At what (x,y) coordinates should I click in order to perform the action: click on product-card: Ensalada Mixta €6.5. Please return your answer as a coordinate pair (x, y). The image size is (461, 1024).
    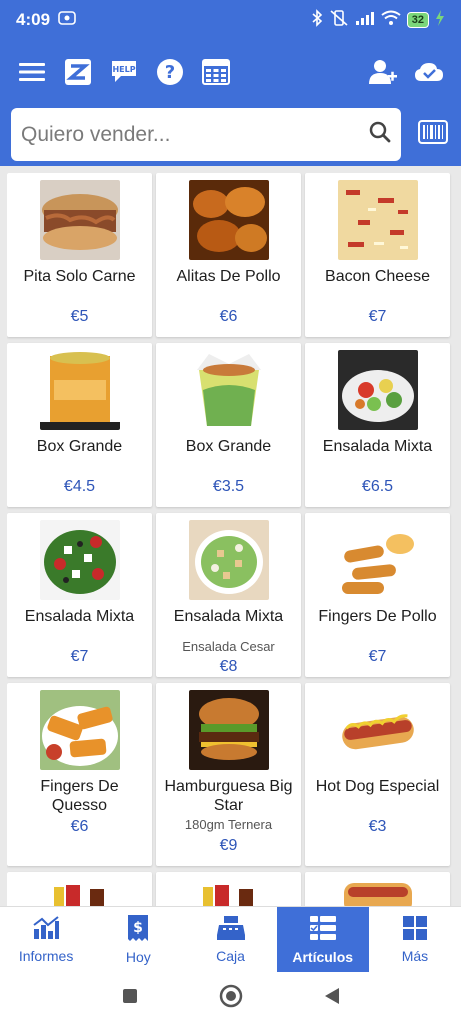
    Looking at the image, I should click on (377, 425).